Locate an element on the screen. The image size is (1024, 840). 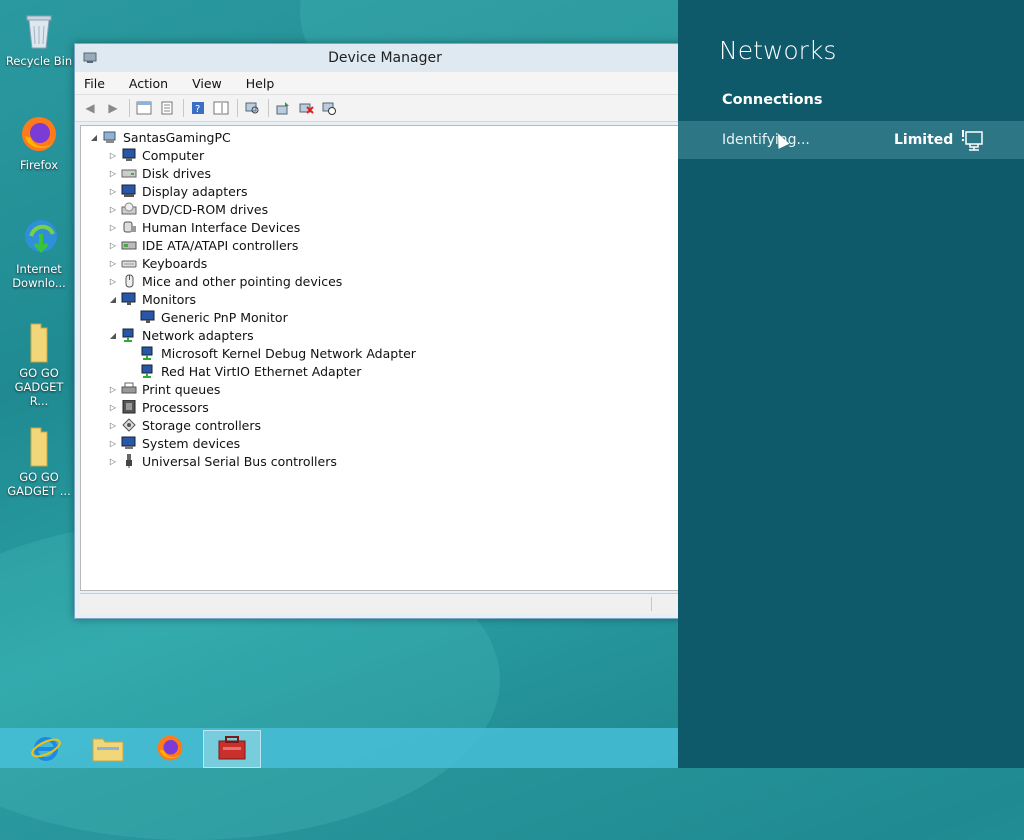
usb-icon is located at coordinates (129, 461).